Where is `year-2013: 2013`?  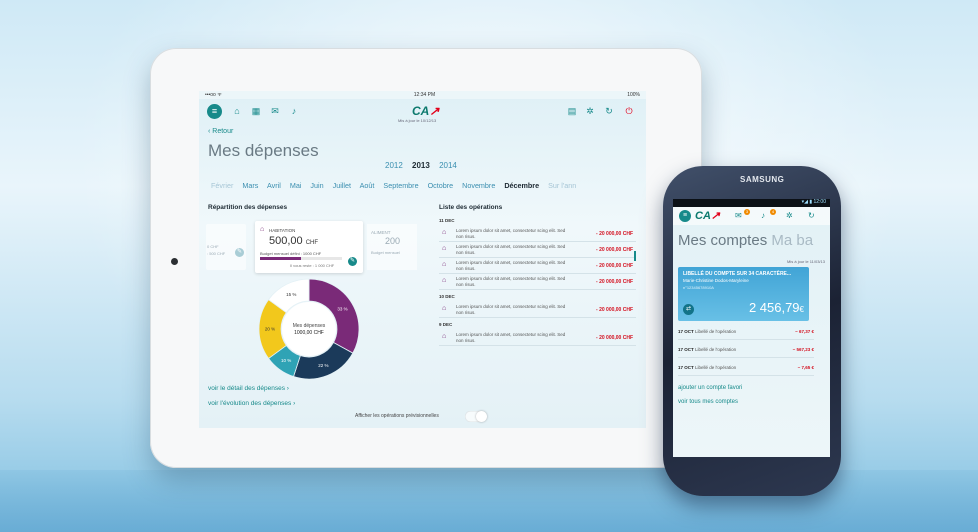
year-2013: 2013 is located at coordinates (421, 165).